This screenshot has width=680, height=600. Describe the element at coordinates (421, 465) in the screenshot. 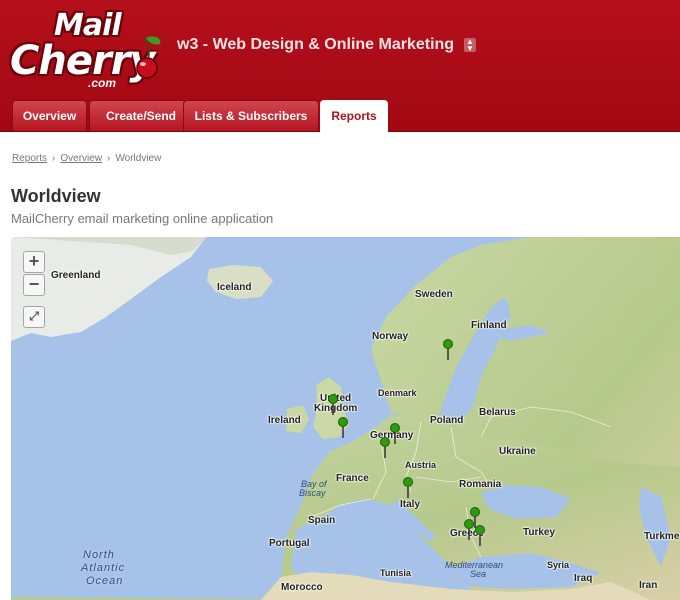

I see `map-label-austria: Austria` at that location.